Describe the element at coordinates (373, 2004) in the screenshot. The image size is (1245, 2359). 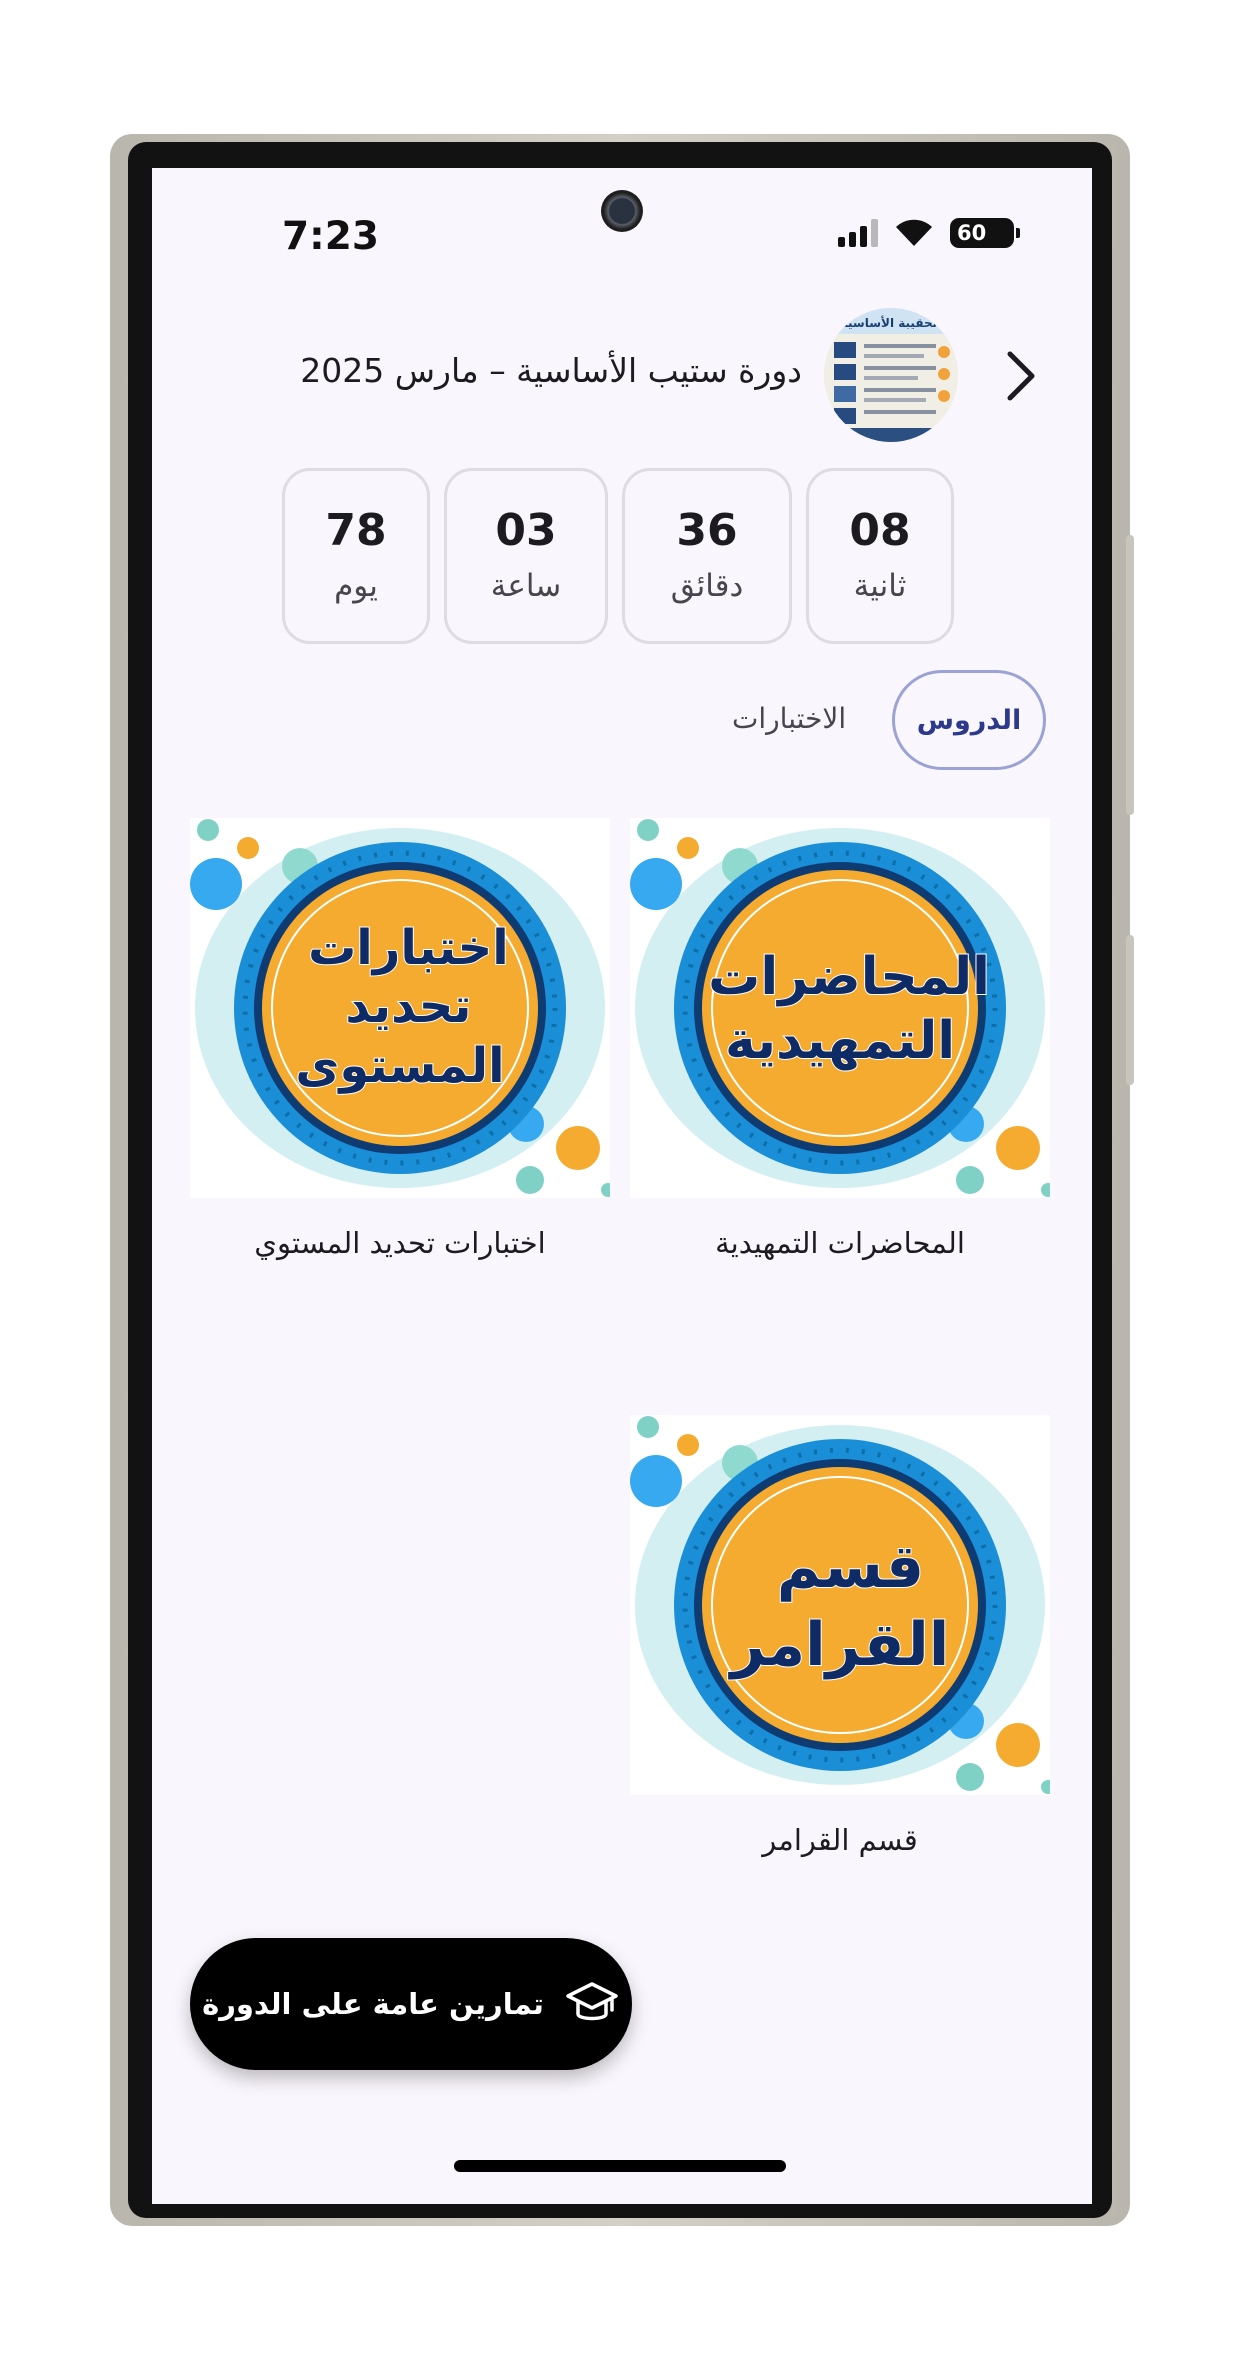
I see `fab-label: تمارين عامة على الدورة` at that location.